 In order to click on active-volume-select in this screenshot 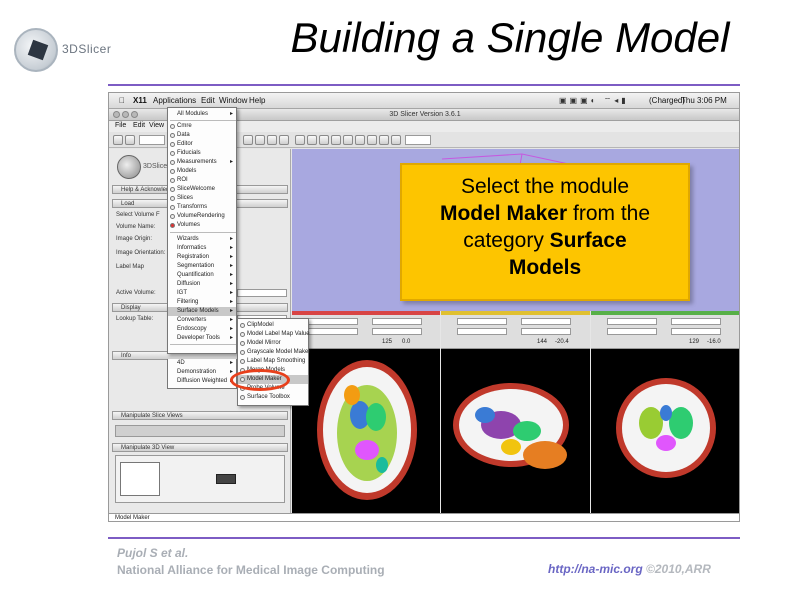, I will do `click(262, 293)`.